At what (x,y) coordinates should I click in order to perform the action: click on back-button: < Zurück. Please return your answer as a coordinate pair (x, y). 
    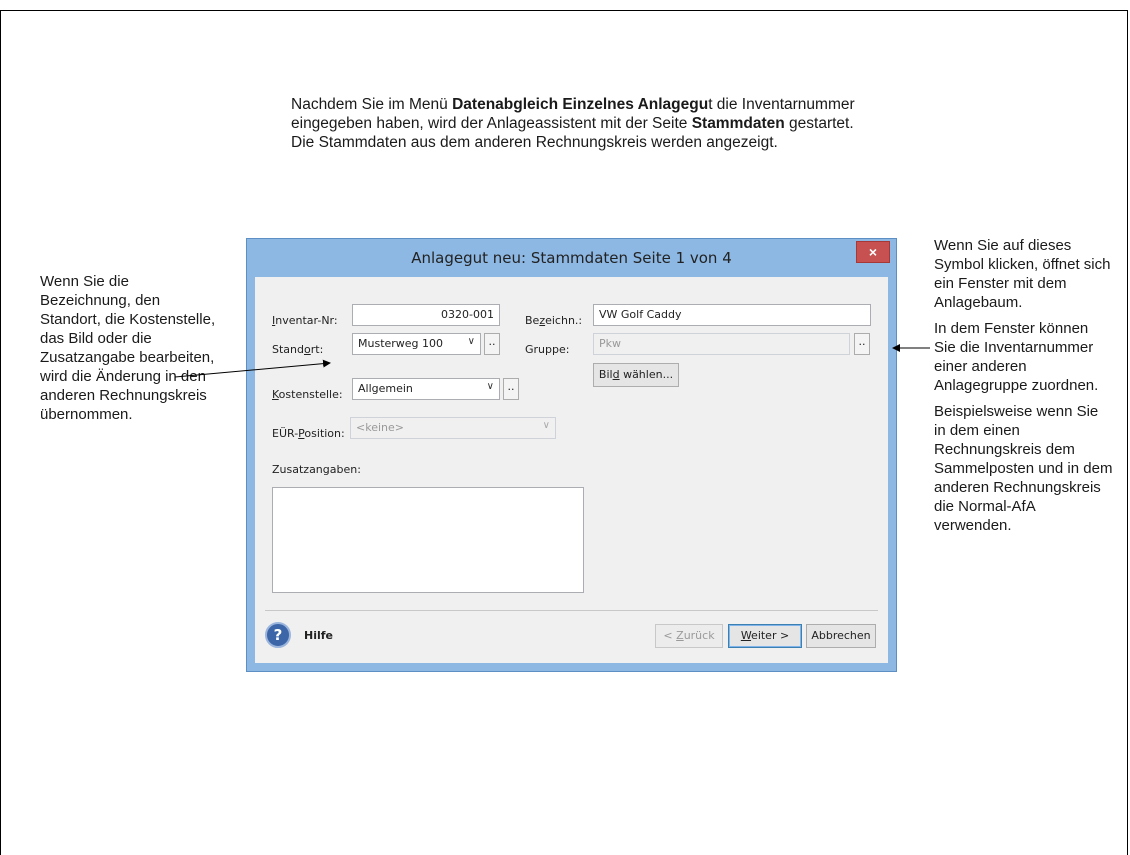
    Looking at the image, I should click on (689, 636).